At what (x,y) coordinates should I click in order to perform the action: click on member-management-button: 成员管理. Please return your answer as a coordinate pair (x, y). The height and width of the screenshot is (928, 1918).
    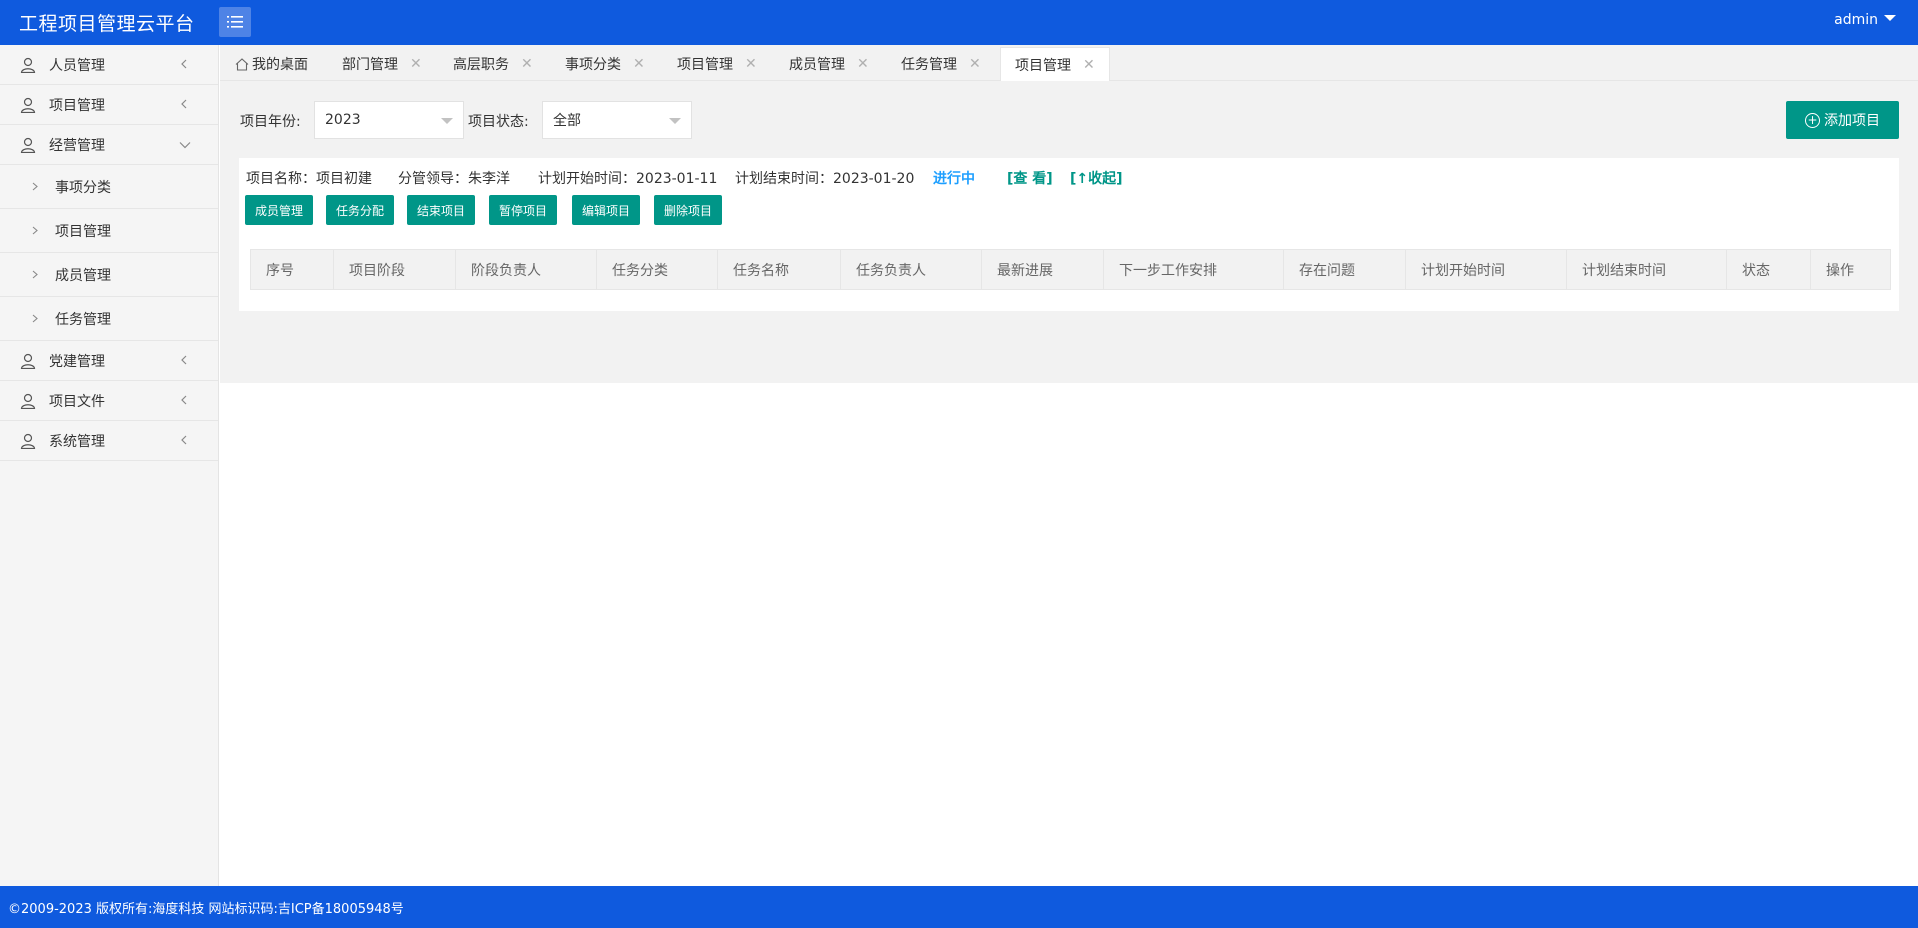
    Looking at the image, I should click on (279, 210).